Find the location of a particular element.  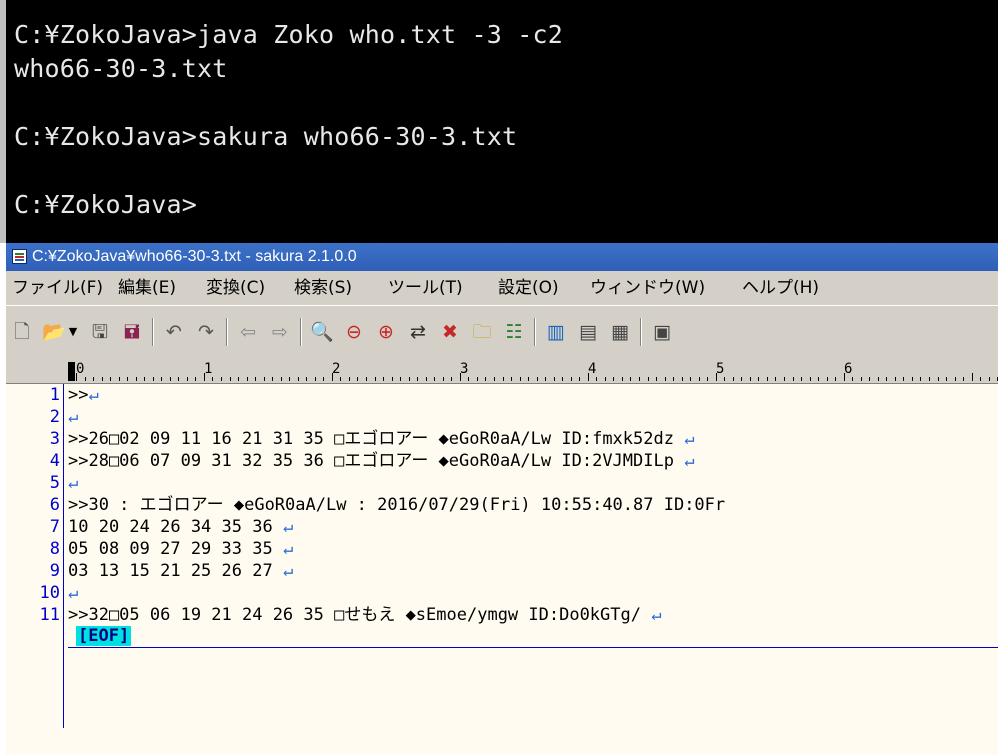

undo-icon: ↶ is located at coordinates (174, 332).